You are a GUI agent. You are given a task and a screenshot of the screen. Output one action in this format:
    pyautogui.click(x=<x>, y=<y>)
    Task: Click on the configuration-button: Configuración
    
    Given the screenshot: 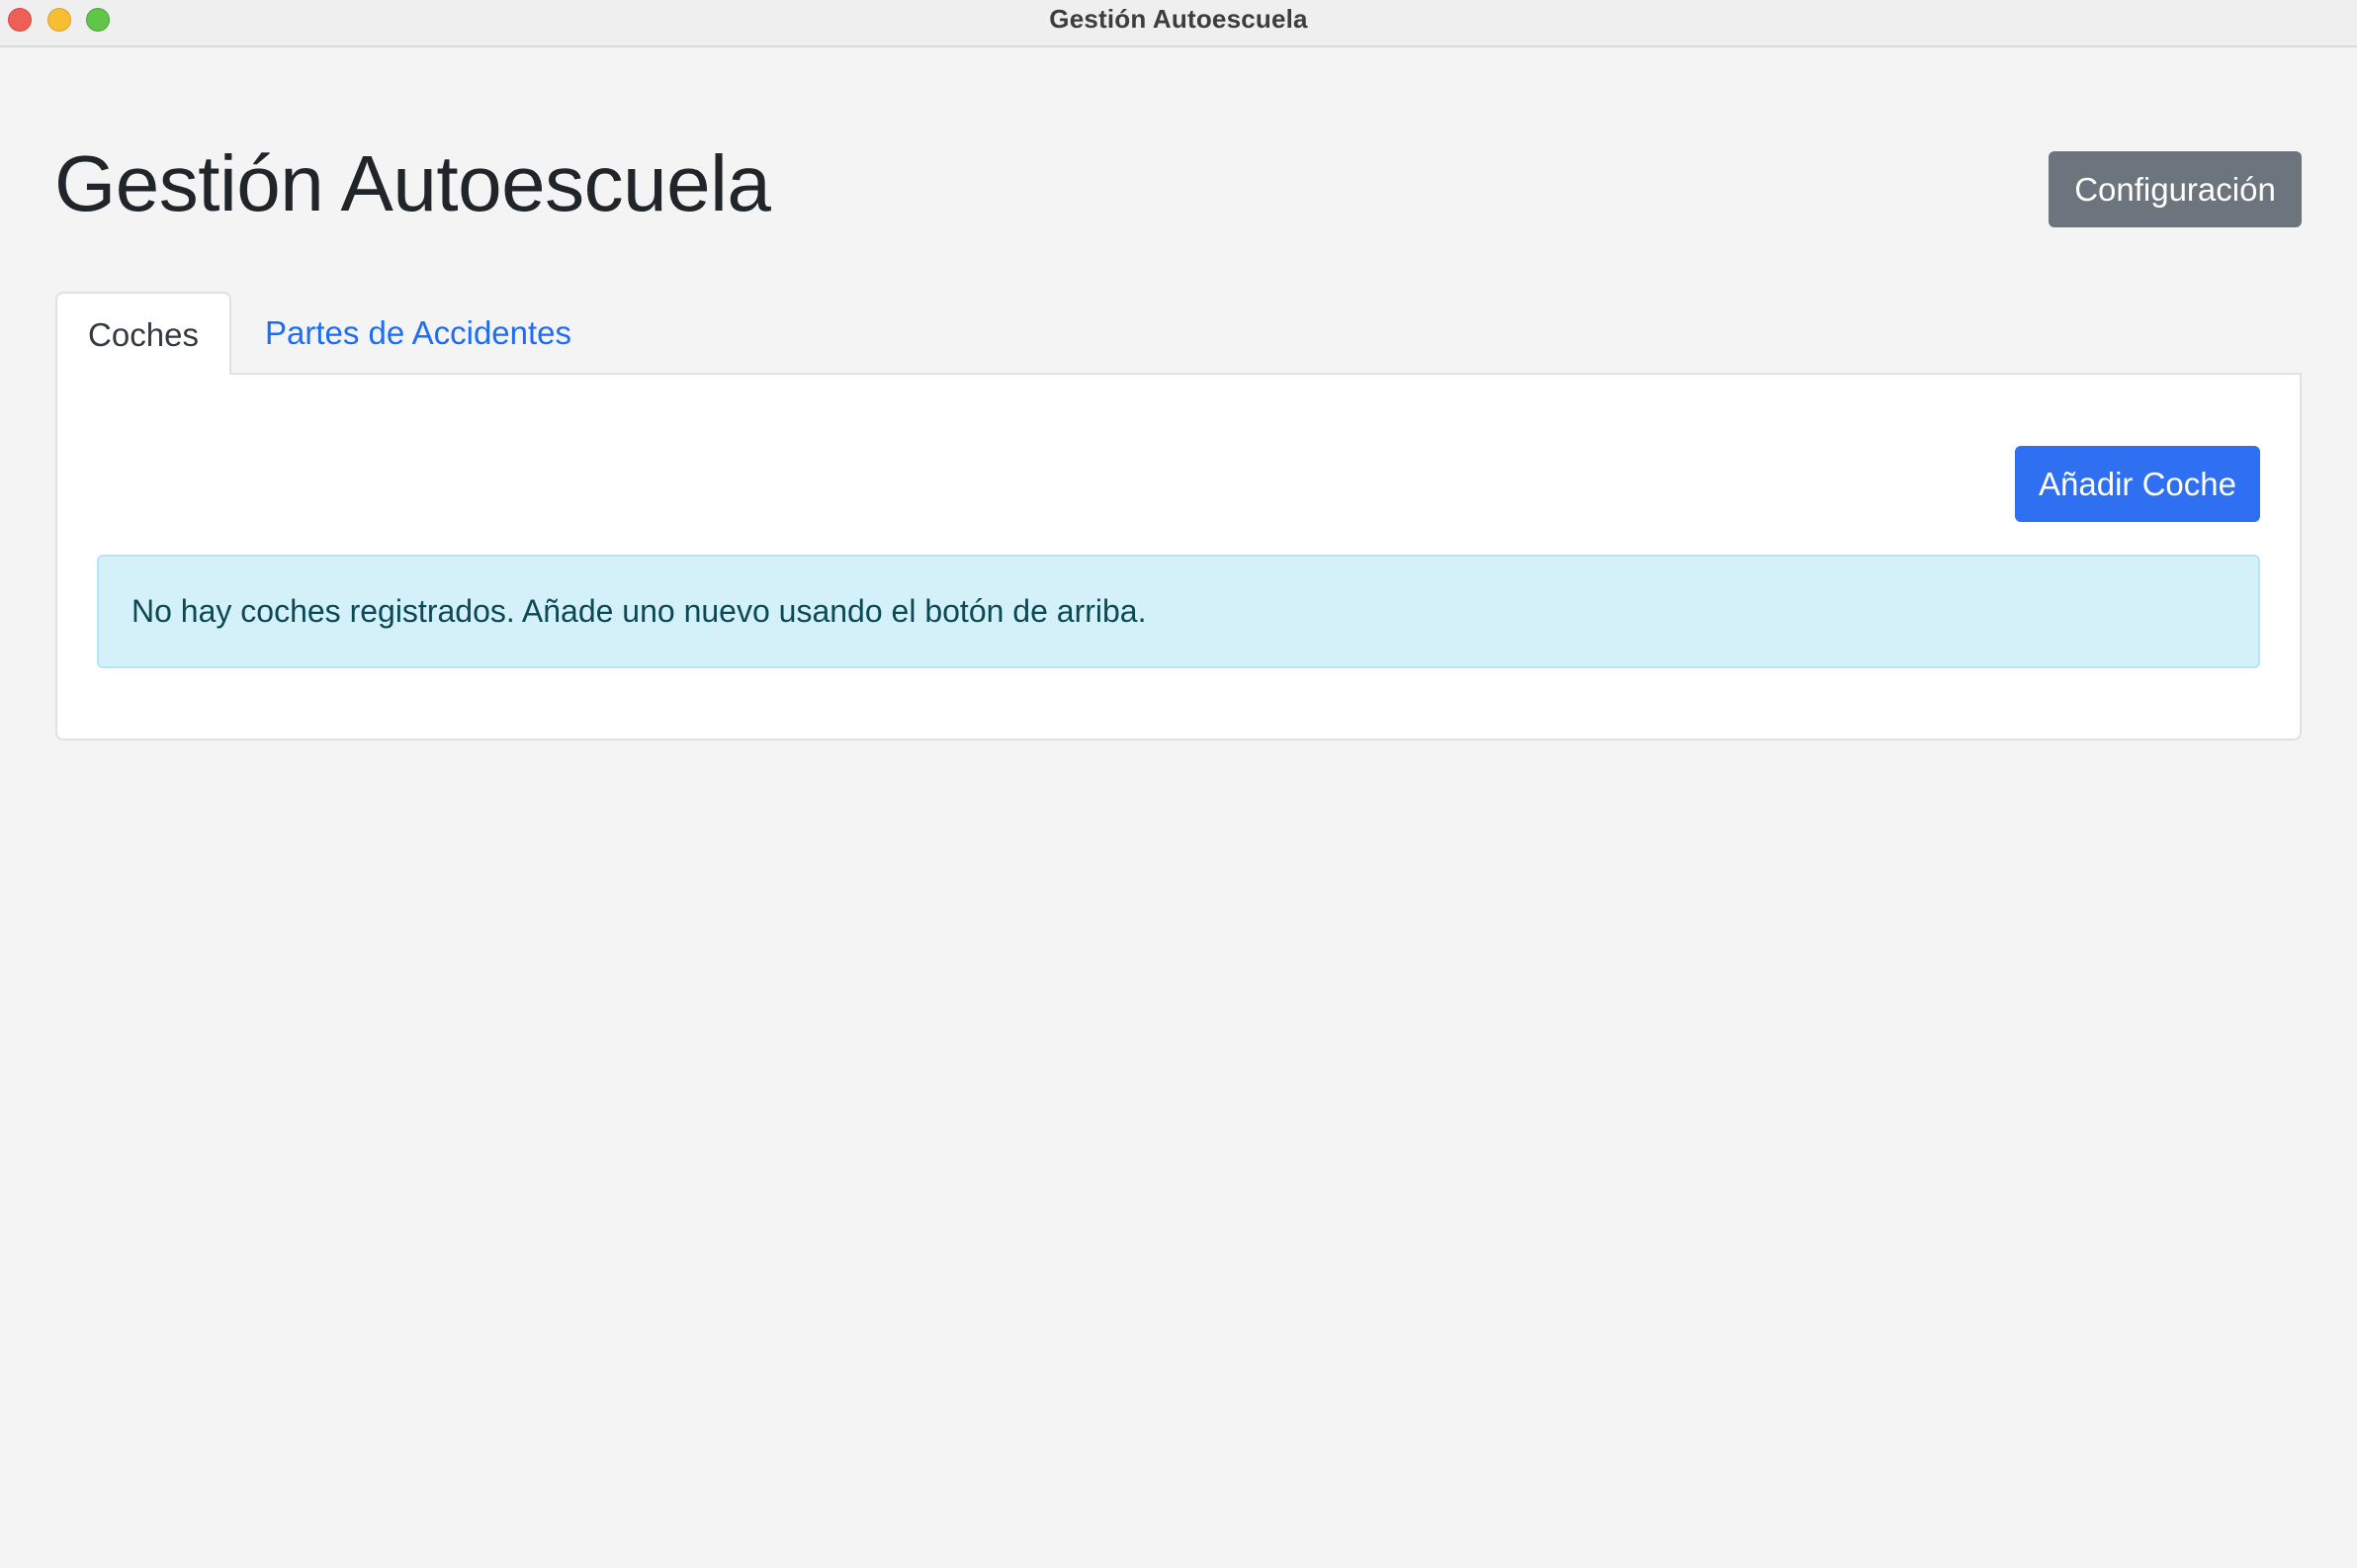 What is the action you would take?
    pyautogui.click(x=2175, y=189)
    